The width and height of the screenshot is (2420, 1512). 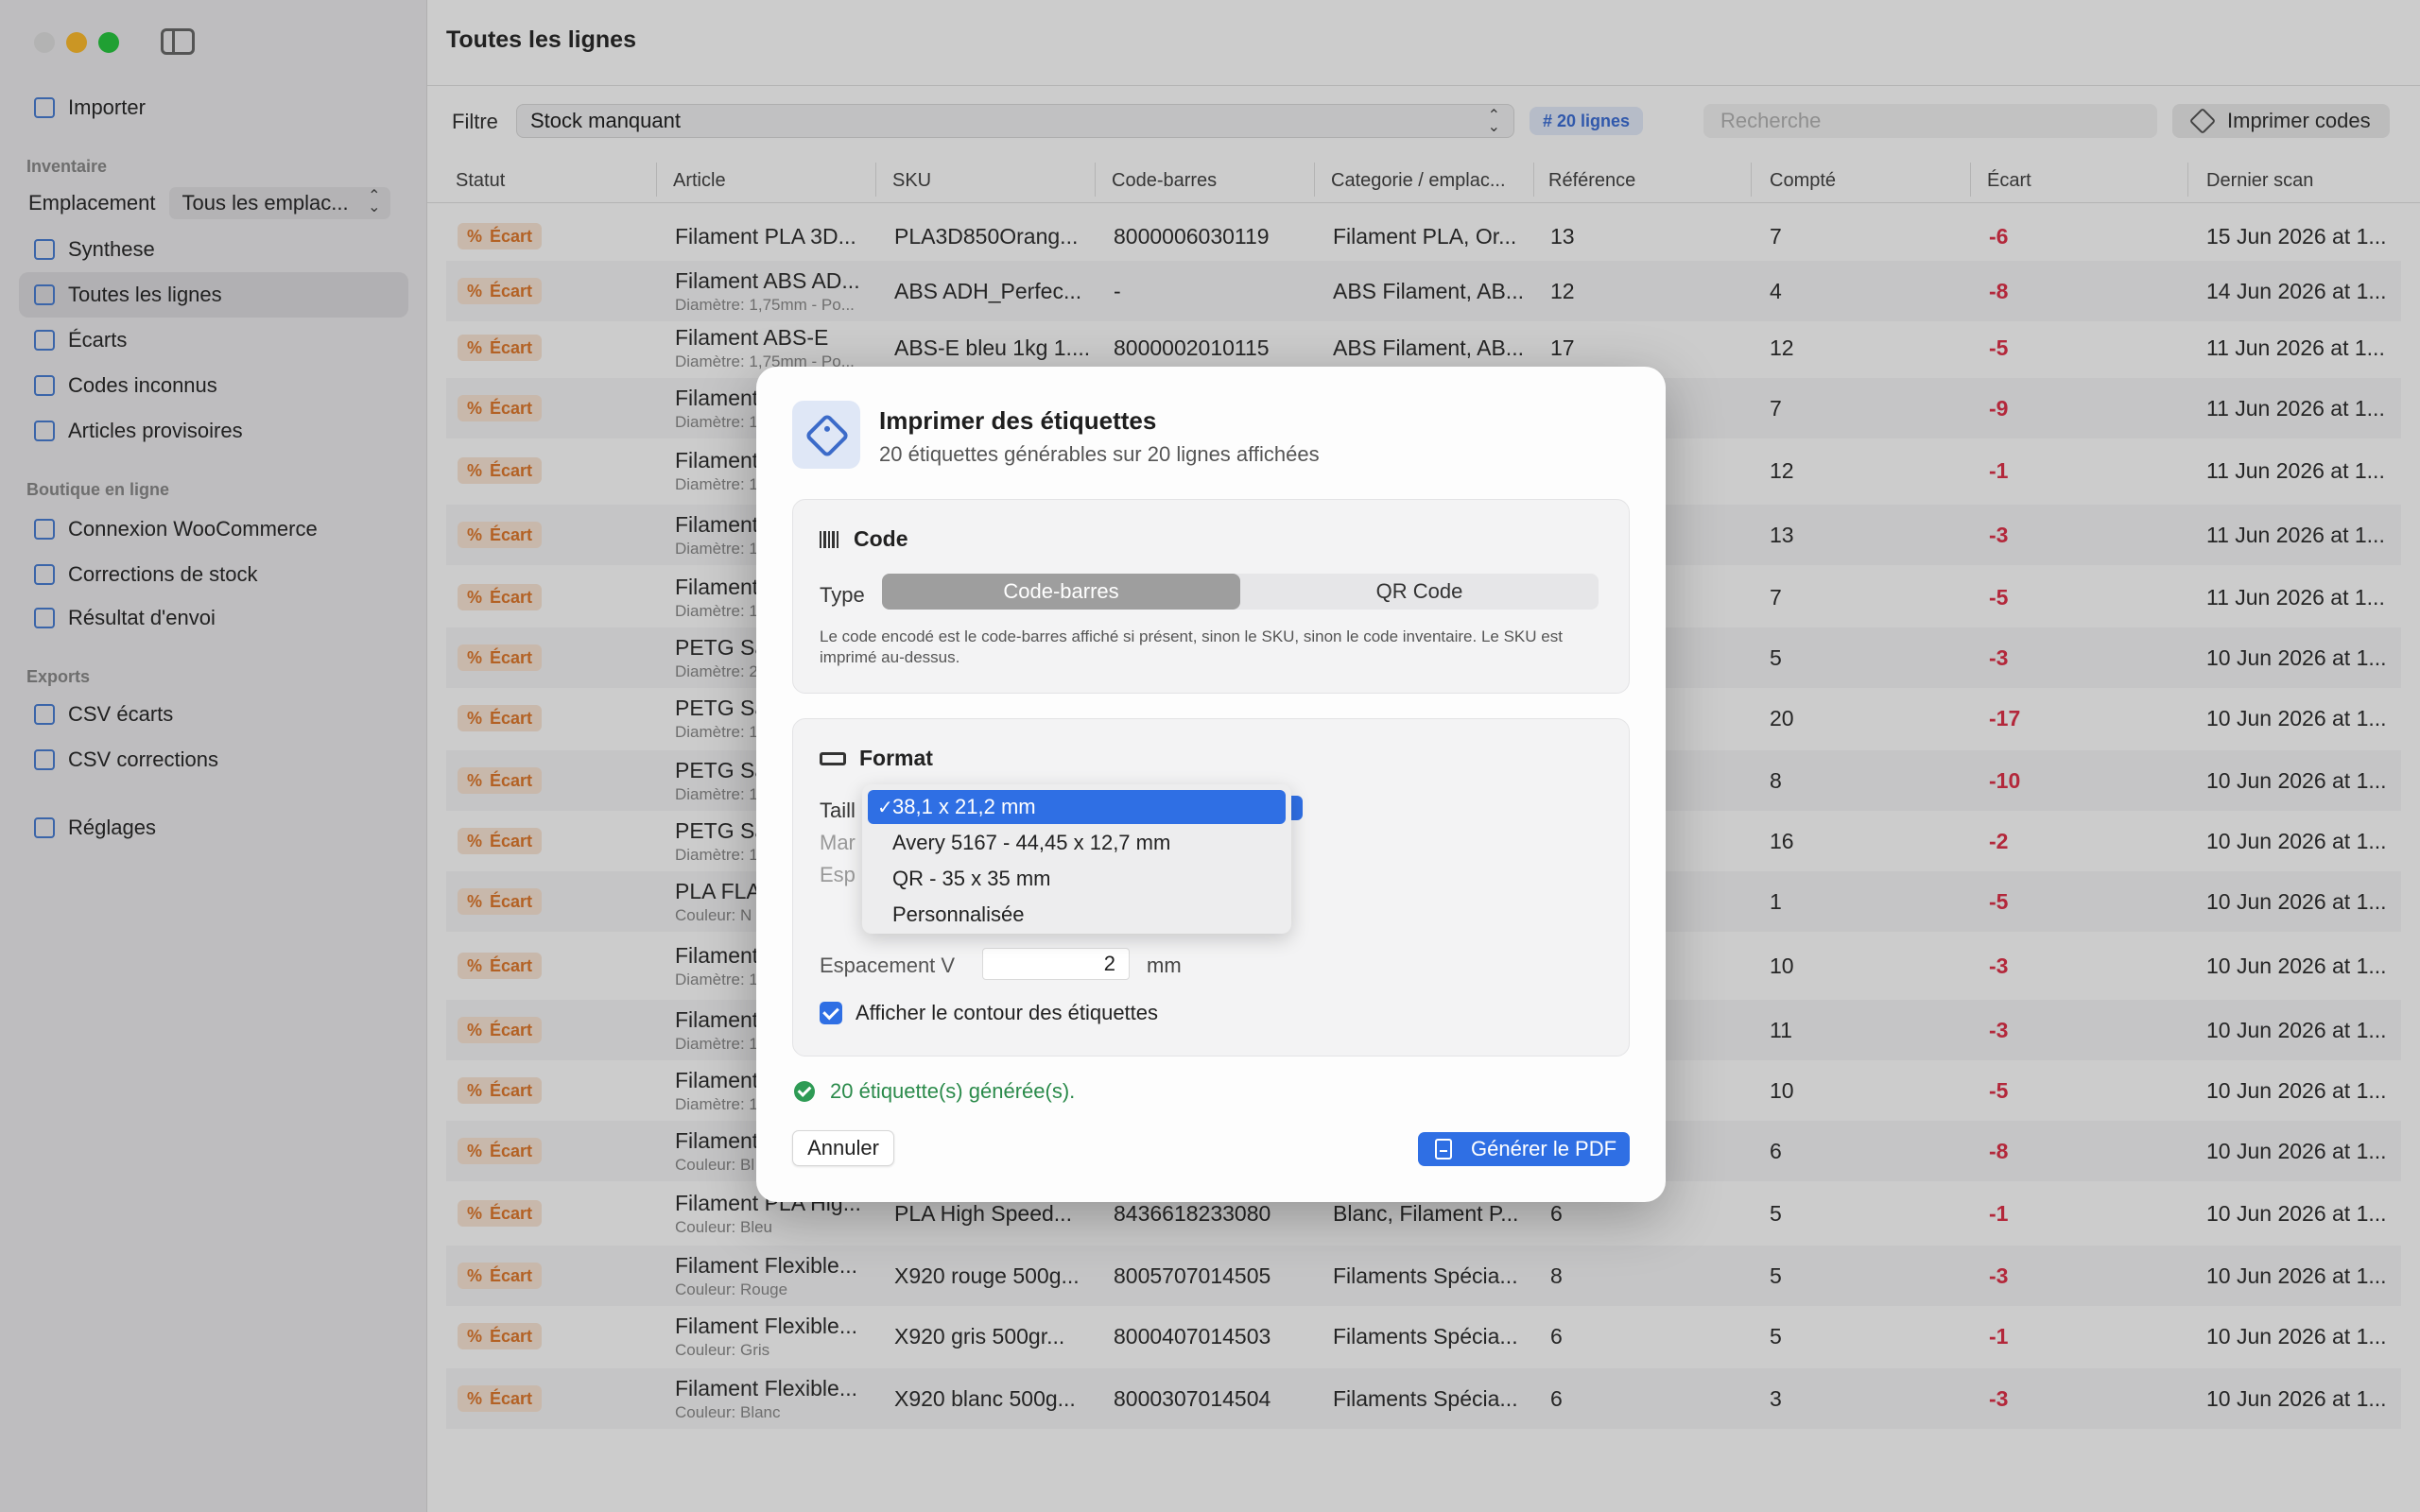 What do you see at coordinates (896, 758) in the screenshot?
I see `format-section-label: Format` at bounding box center [896, 758].